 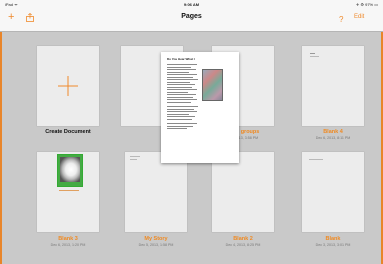 I want to click on nav-bar: + Pages ? Edit, so click(x=191, y=20).